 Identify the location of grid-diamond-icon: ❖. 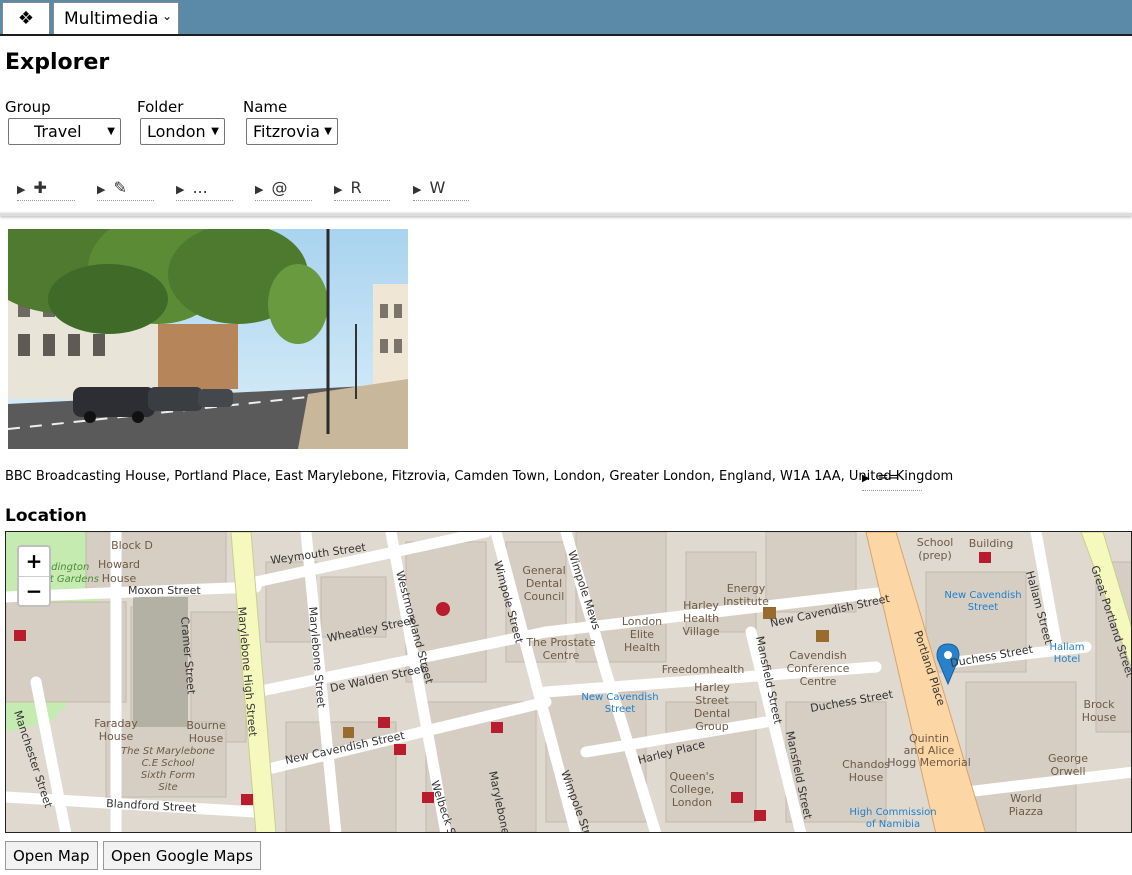
(26, 18).